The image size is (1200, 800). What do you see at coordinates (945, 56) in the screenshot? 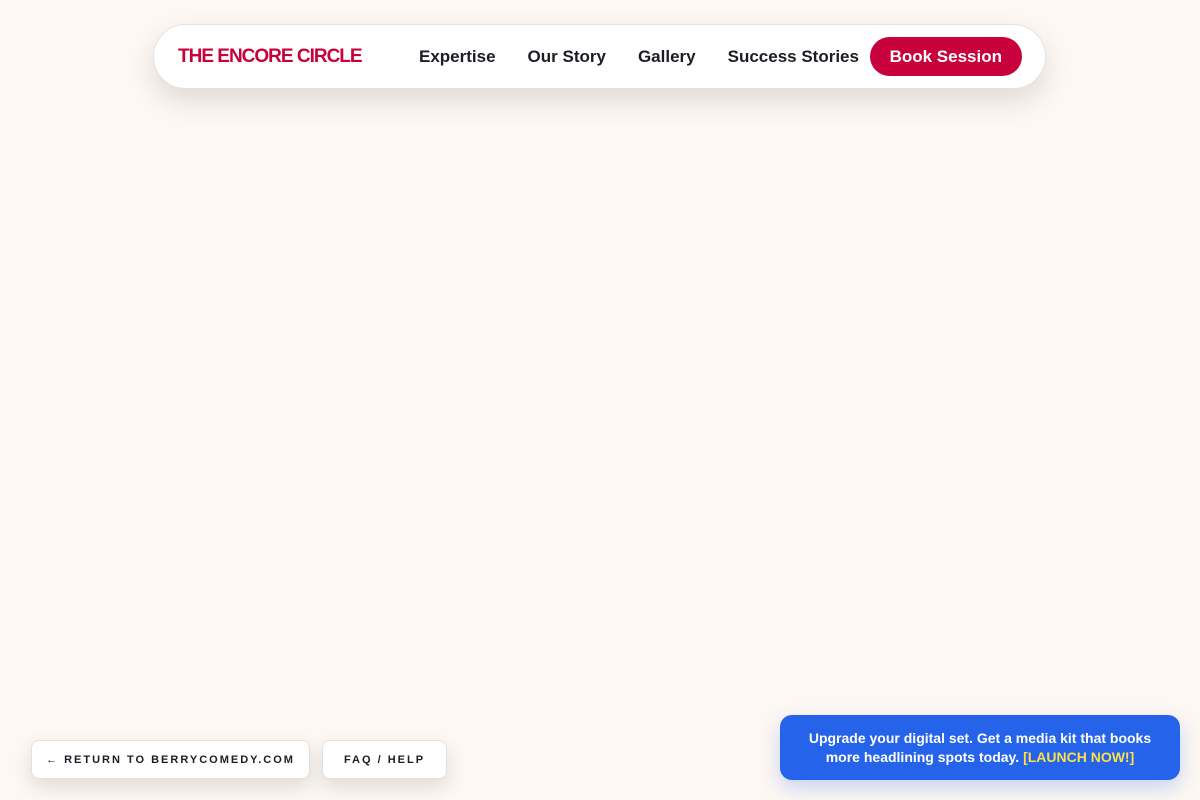
I see `book-session-button: Book Session` at bounding box center [945, 56].